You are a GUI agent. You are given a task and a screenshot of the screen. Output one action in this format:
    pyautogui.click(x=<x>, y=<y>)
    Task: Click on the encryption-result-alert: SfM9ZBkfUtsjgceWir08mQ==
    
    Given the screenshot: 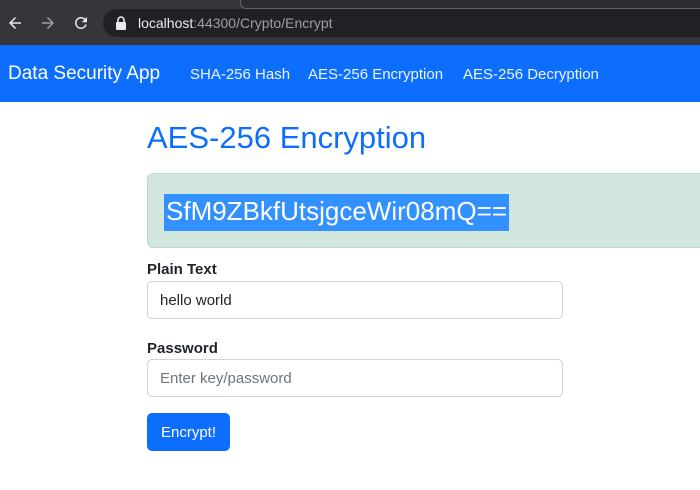 What is the action you would take?
    pyautogui.click(x=423, y=210)
    